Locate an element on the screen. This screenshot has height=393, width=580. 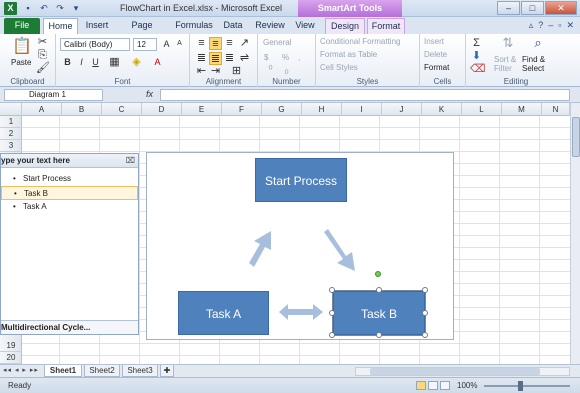
shape-task-a: Task A is located at coordinates (223, 313).